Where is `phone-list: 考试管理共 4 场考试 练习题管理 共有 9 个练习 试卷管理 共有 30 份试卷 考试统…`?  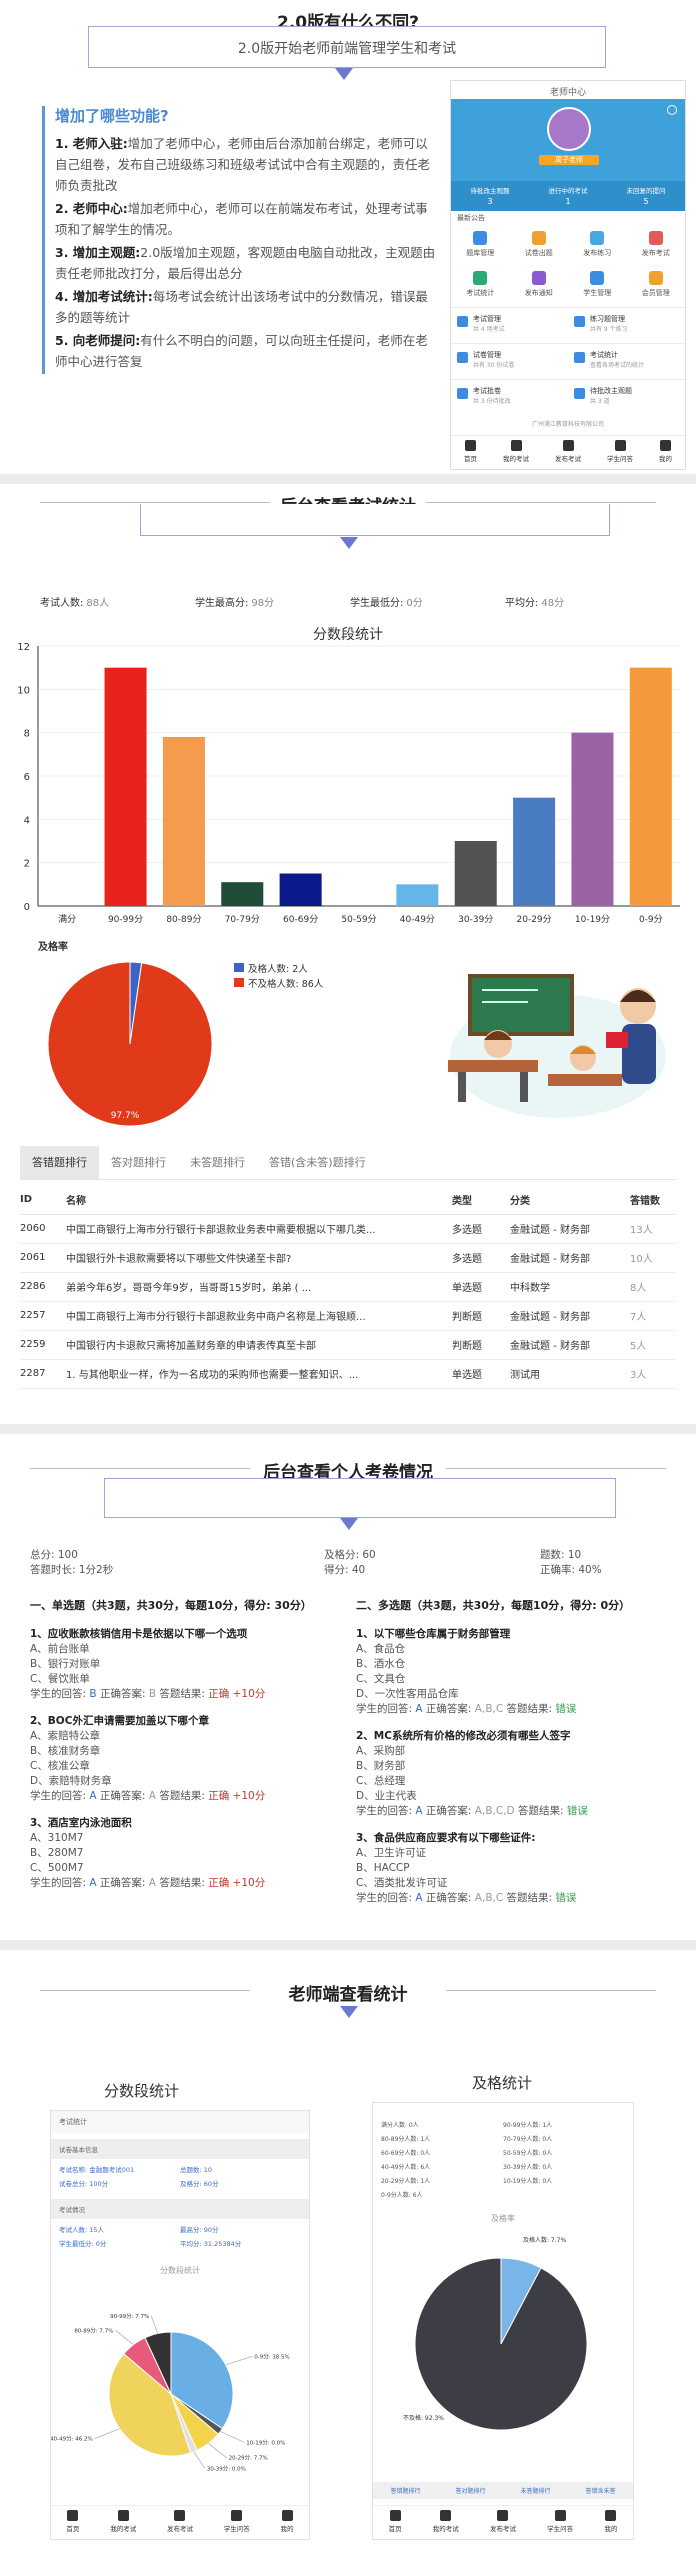 phone-list: 考试管理共 4 场考试 练习题管理 共有 9 个练习 试卷管理 共有 30 份试卷 考试统… is located at coordinates (568, 361).